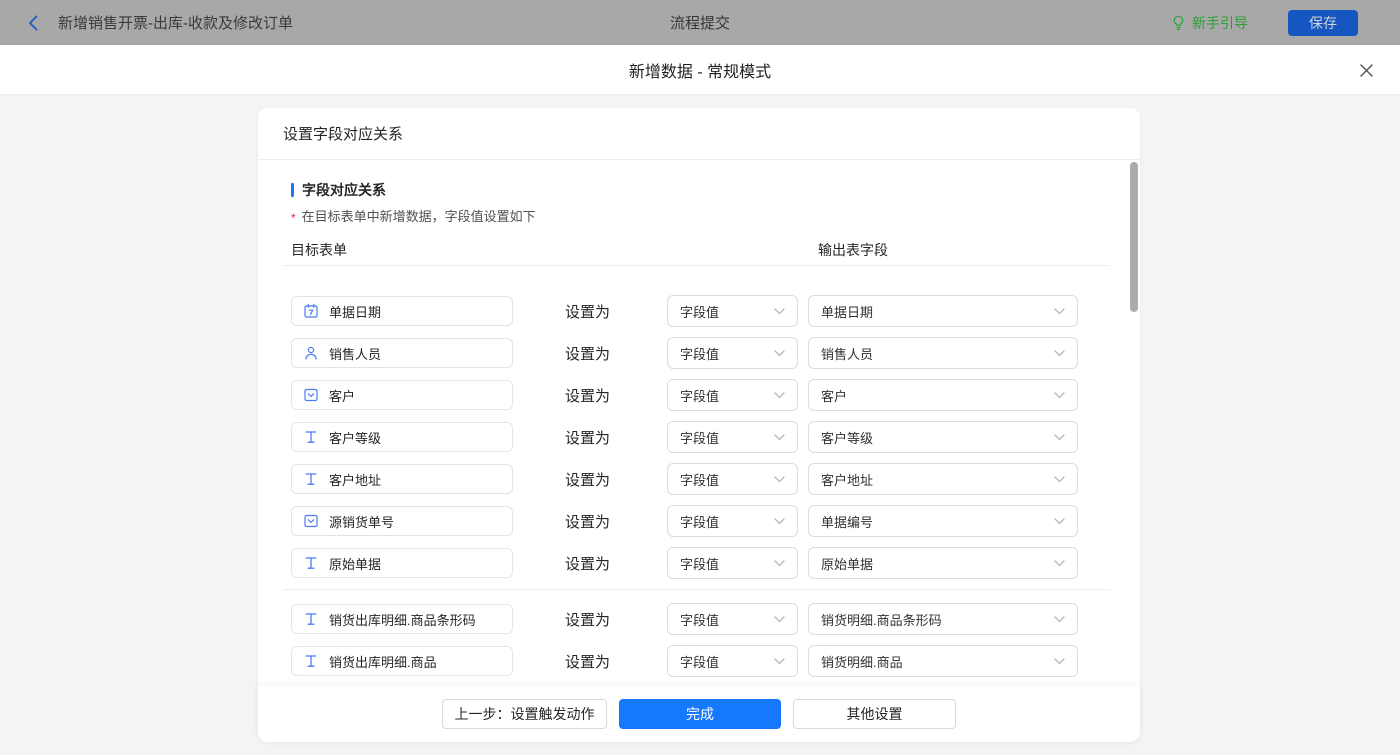  Describe the element at coordinates (175, 23) in the screenshot. I see `workflow-title: 新增销售开票-出库-收款及修改订单` at that location.